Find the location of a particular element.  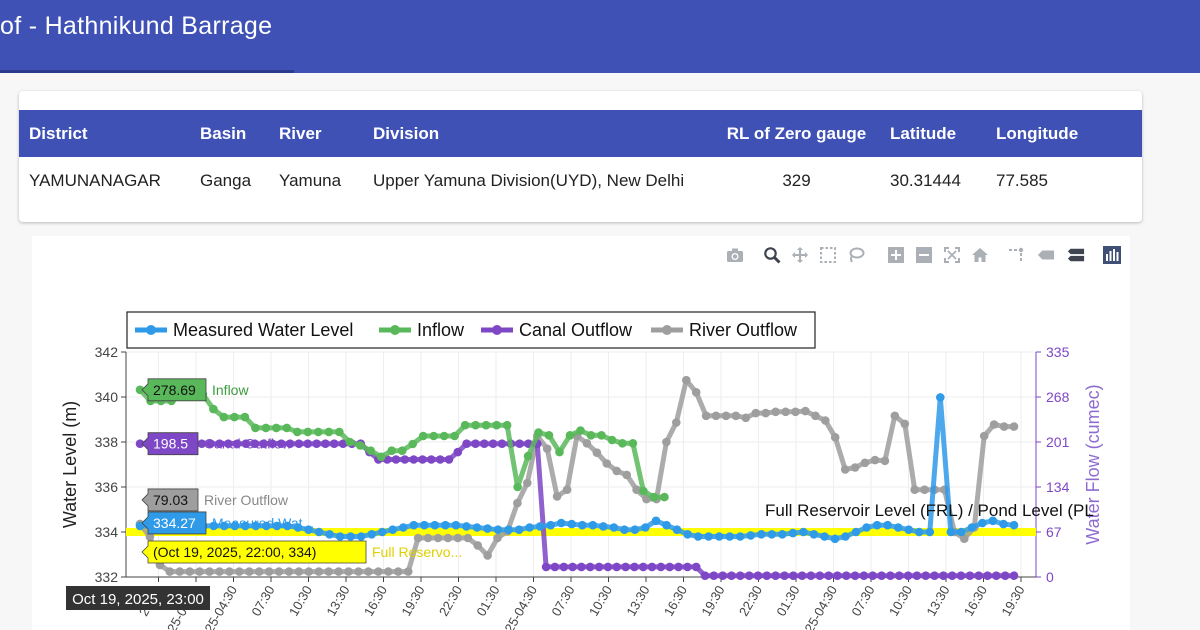

hover-value: (Oct 19, 2025, 22:00, 334) is located at coordinates (234, 552).